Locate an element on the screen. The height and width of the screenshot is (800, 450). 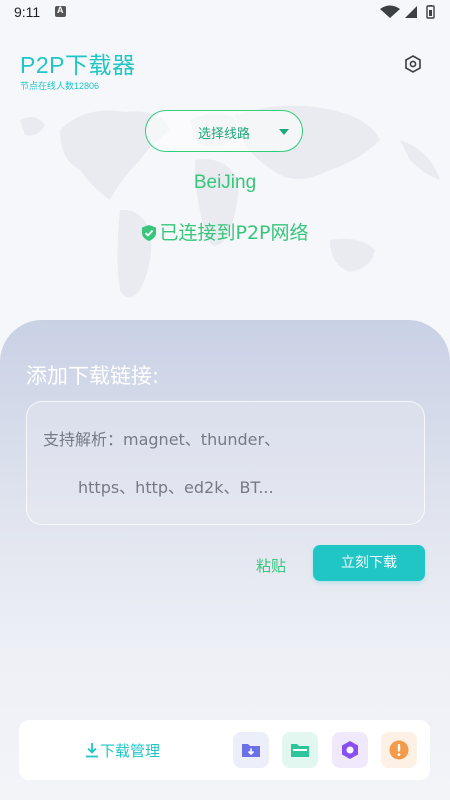
connection-status: 已连接到P2P网络 is located at coordinates (225, 231).